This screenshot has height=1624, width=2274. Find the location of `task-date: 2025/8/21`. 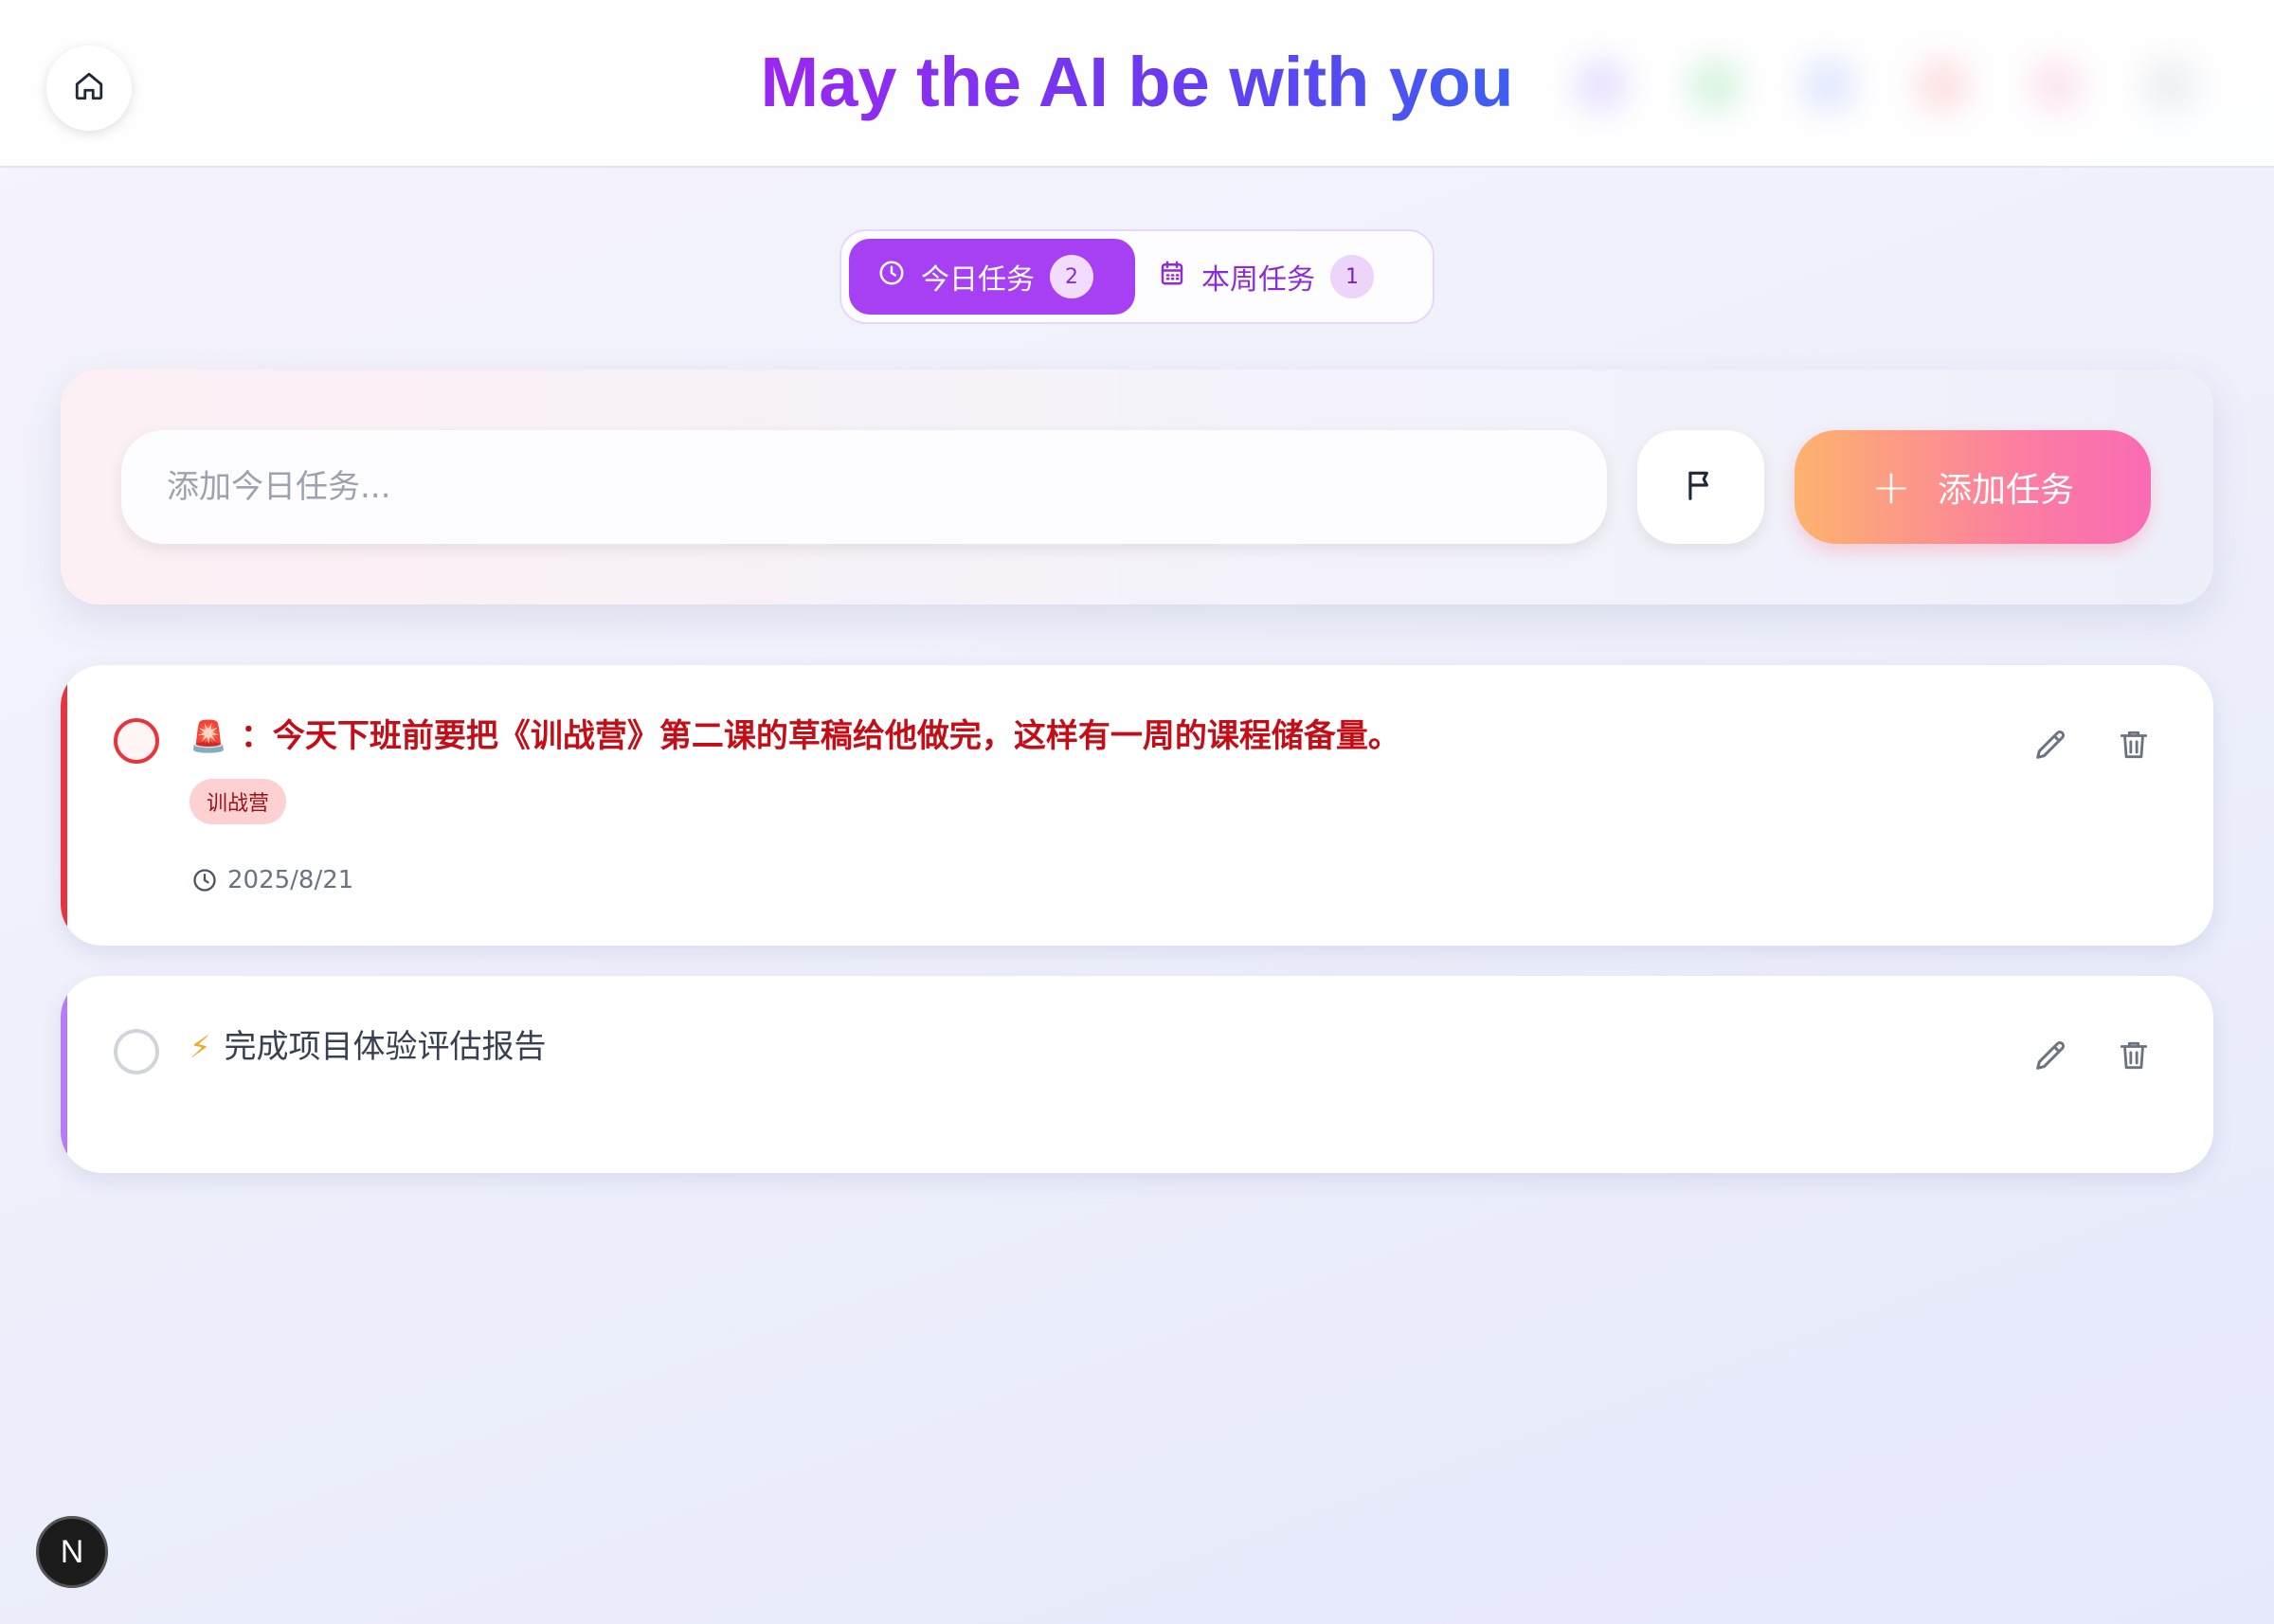

task-date: 2025/8/21 is located at coordinates (272, 880).